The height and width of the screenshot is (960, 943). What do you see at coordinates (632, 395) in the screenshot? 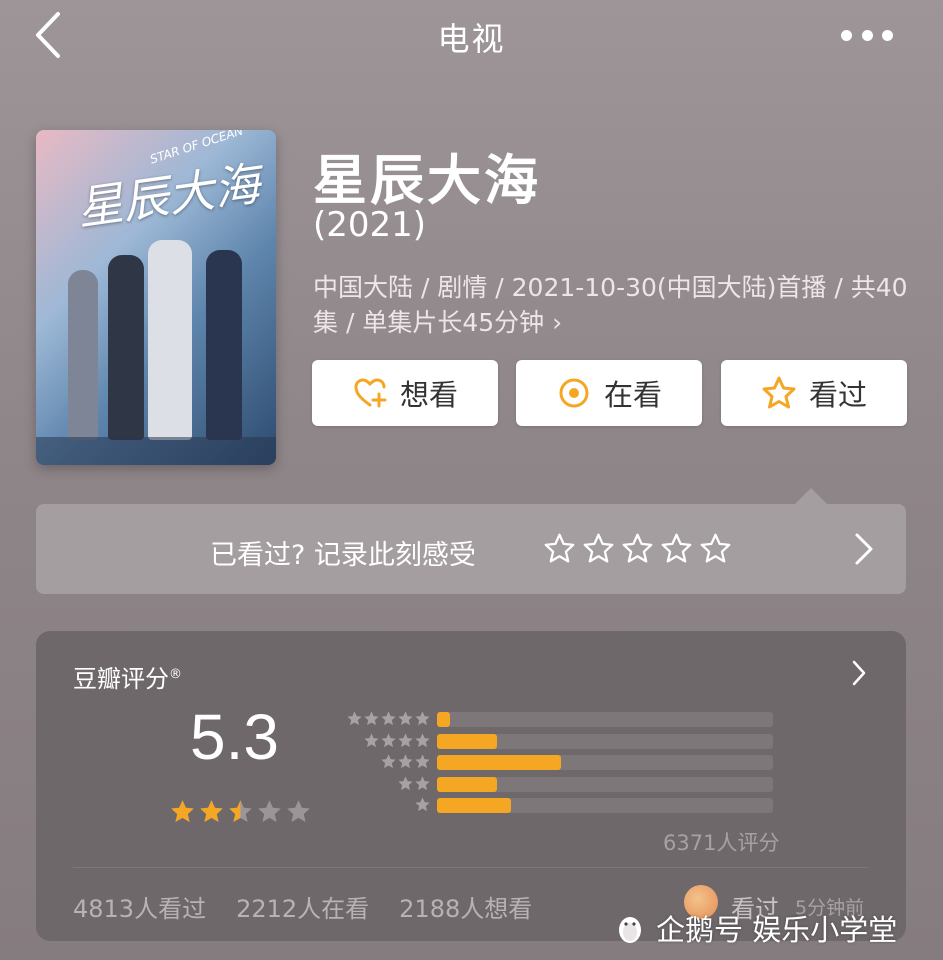
I see `watching-label: 在看` at bounding box center [632, 395].